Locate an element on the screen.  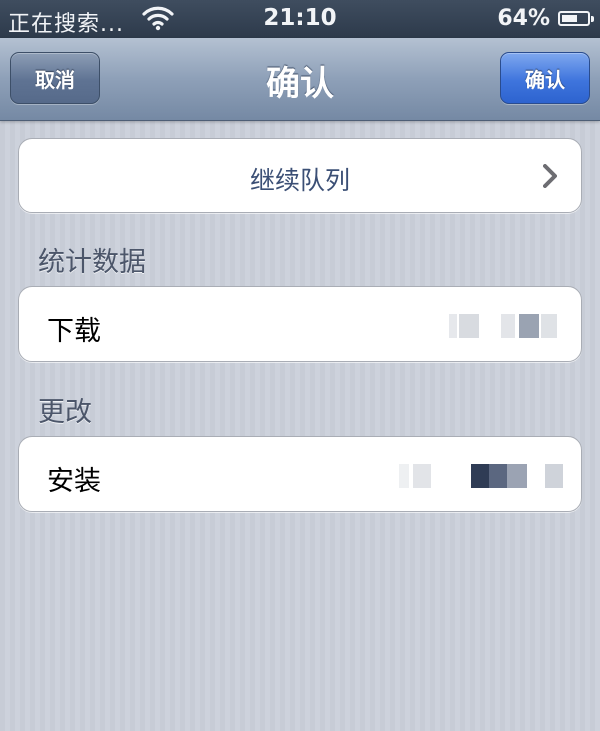
navigation-bar: 取消 确认 确认 is located at coordinates (300, 79).